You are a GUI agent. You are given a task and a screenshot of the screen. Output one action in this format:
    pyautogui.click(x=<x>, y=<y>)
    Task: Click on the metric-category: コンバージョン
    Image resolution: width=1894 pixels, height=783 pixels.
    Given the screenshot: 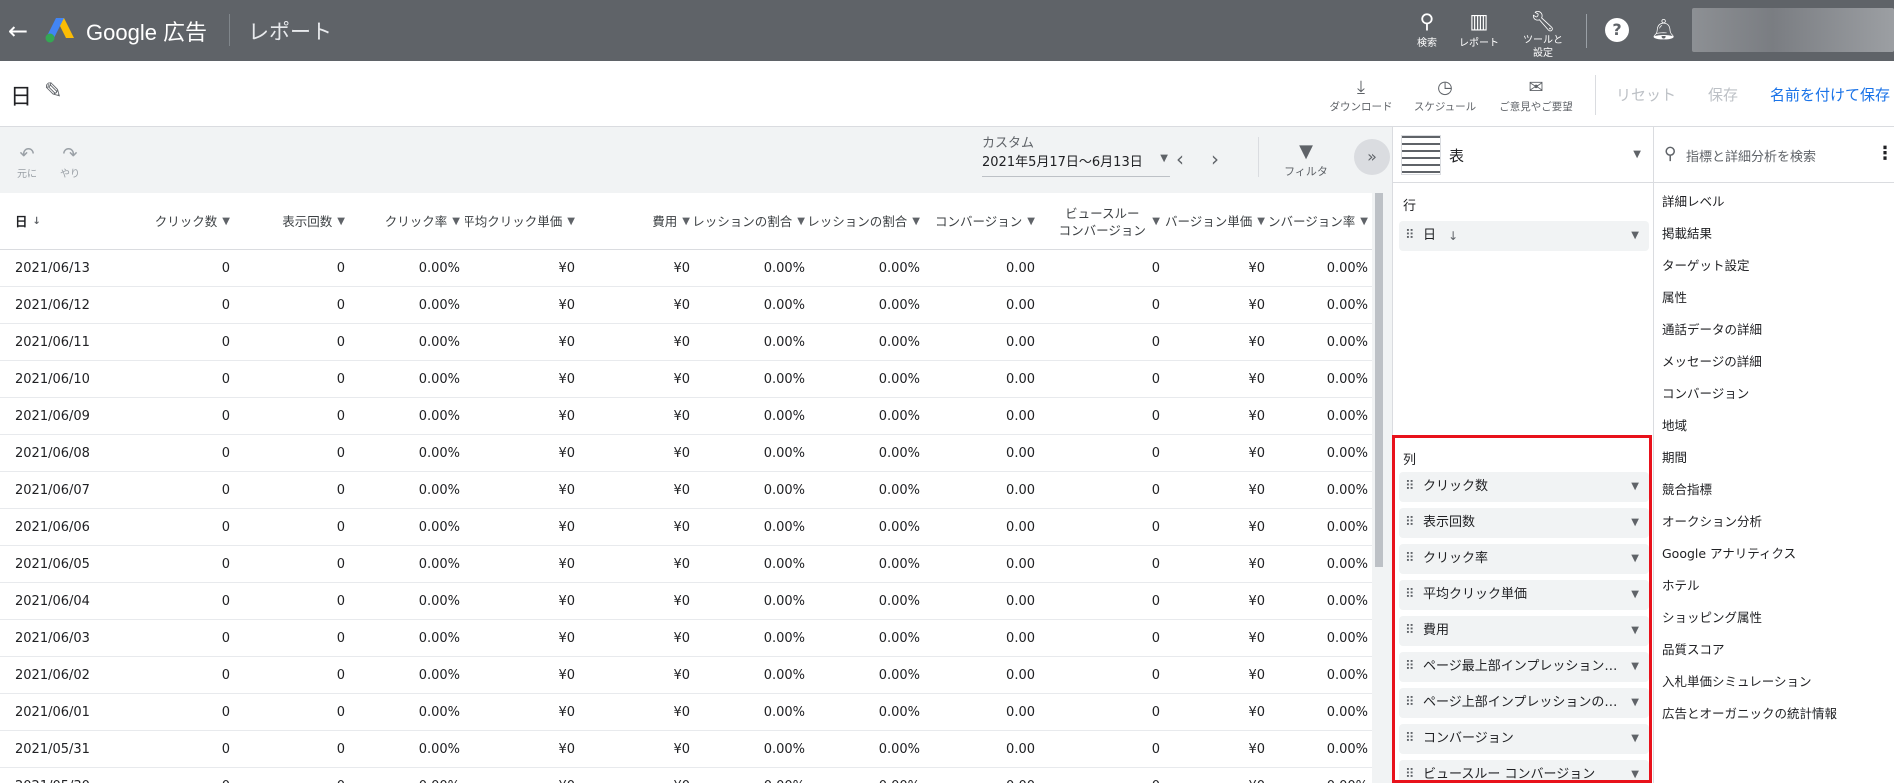 What is the action you would take?
    pyautogui.click(x=1705, y=392)
    